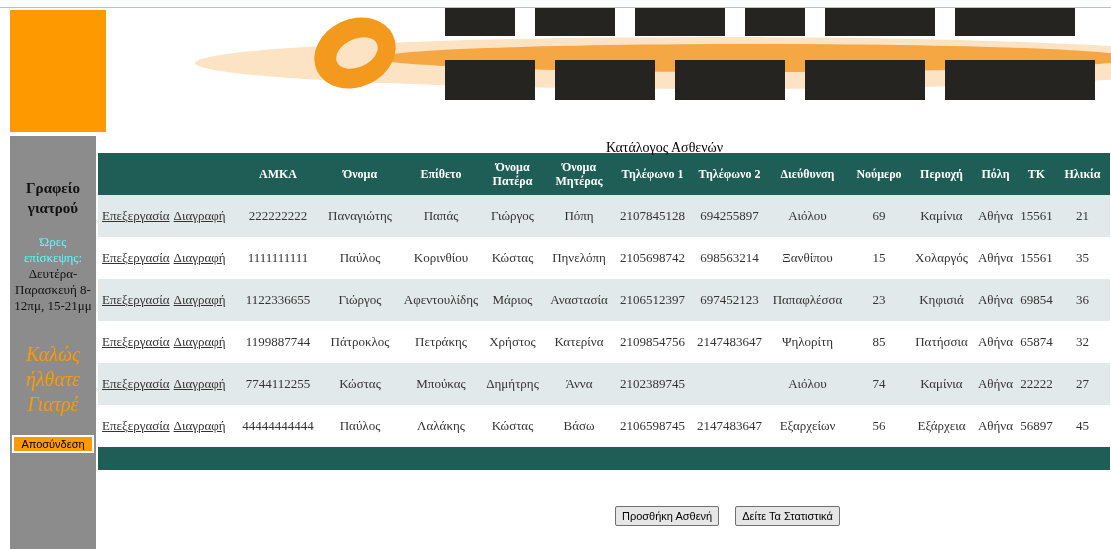 The image size is (1111, 549). I want to click on column-header: Περιοχή, so click(941, 174).